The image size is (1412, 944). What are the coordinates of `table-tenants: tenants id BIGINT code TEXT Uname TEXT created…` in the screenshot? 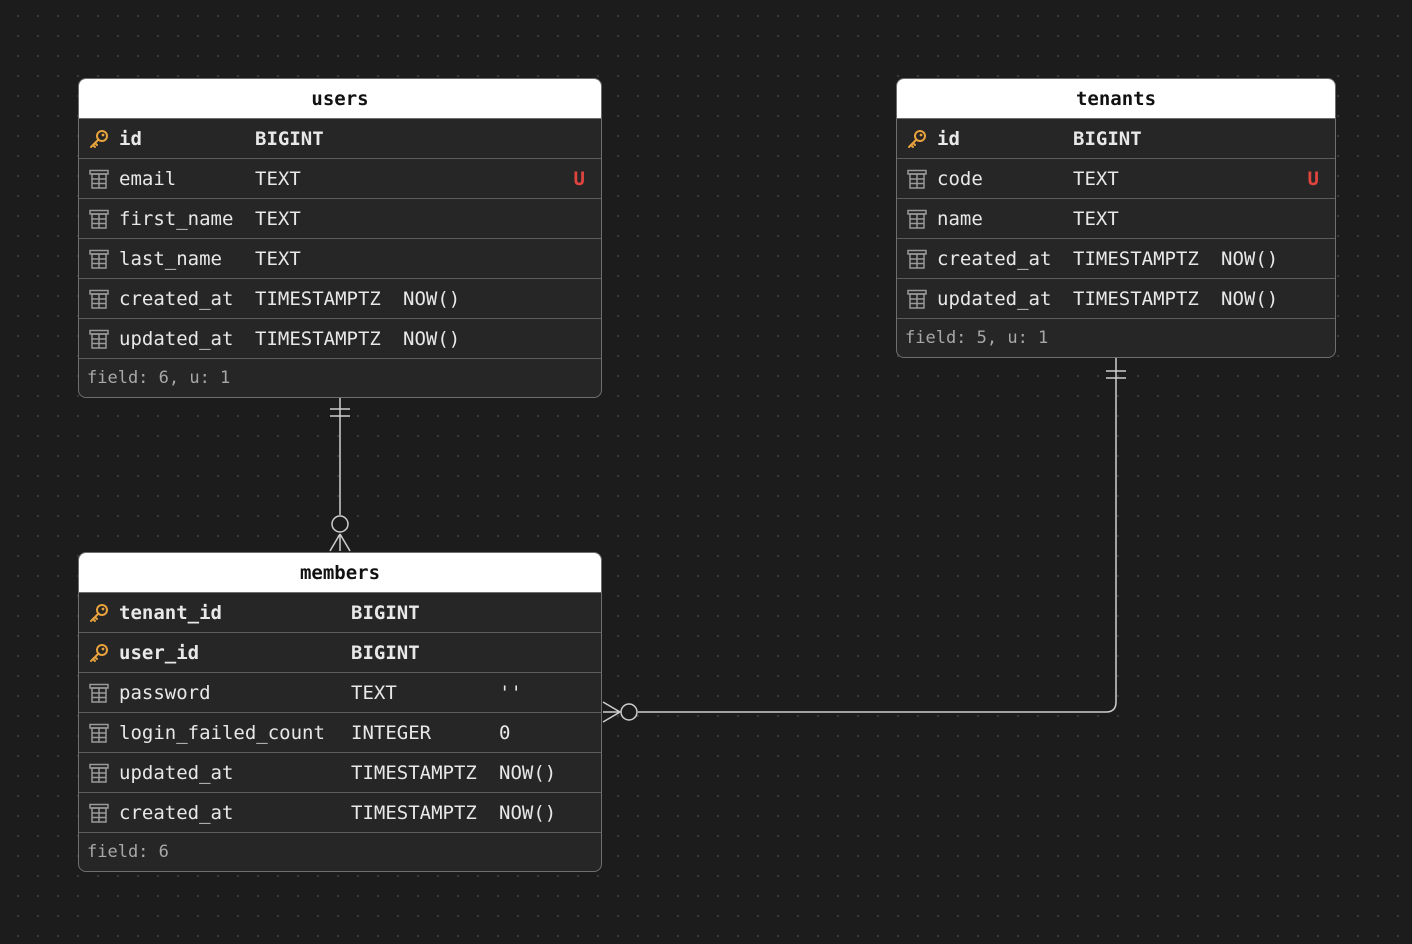 It's located at (1116, 218).